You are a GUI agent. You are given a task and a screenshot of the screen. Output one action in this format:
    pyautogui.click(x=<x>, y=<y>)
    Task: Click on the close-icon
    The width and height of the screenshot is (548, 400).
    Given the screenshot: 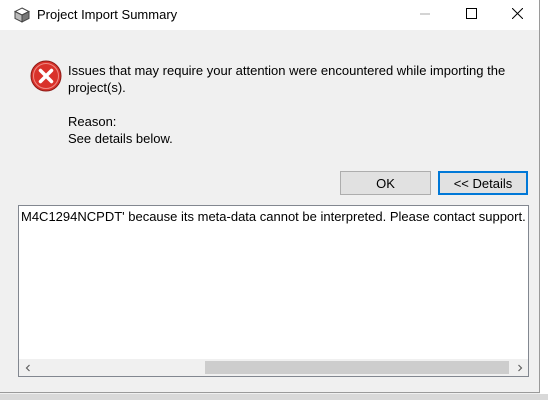 What is the action you would take?
    pyautogui.click(x=517, y=15)
    